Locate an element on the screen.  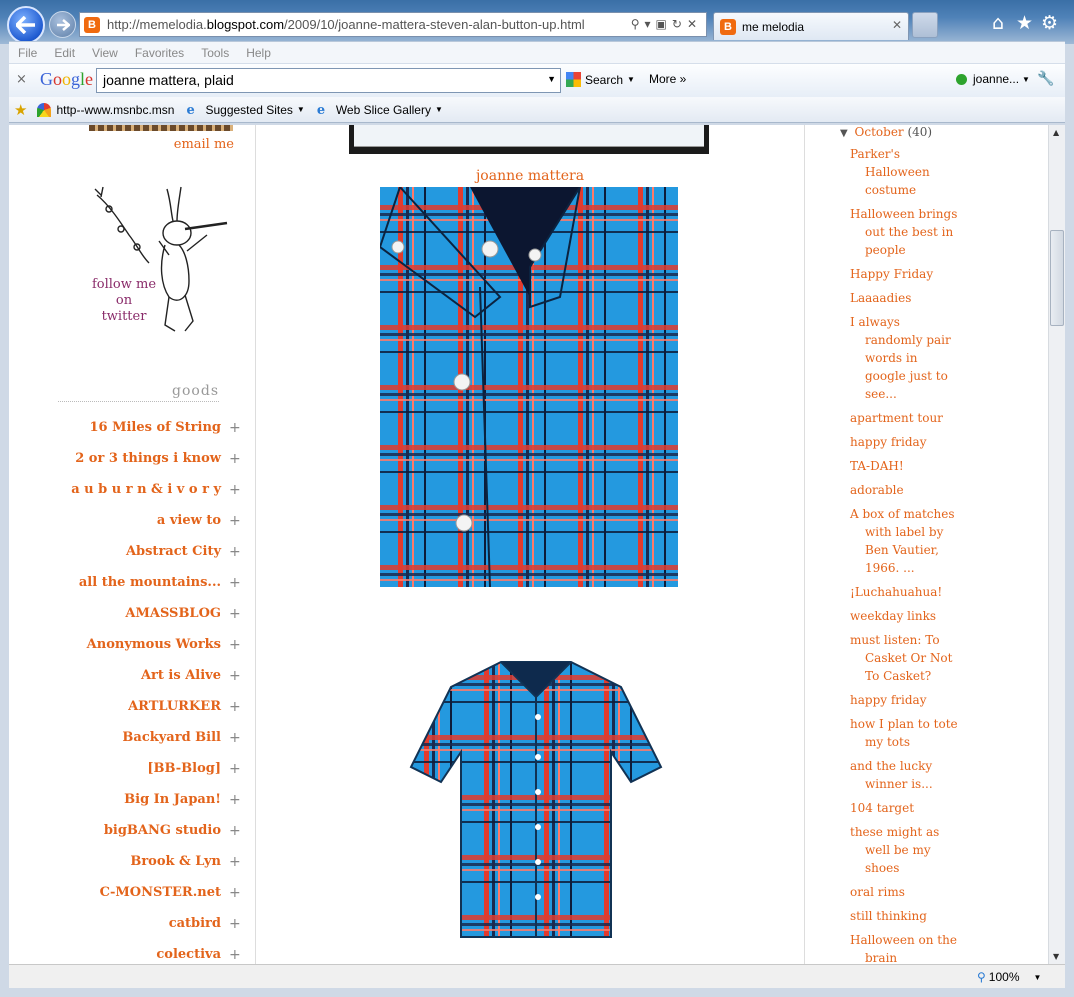
goods-link: bigBANG studio is located at coordinates (162, 830).